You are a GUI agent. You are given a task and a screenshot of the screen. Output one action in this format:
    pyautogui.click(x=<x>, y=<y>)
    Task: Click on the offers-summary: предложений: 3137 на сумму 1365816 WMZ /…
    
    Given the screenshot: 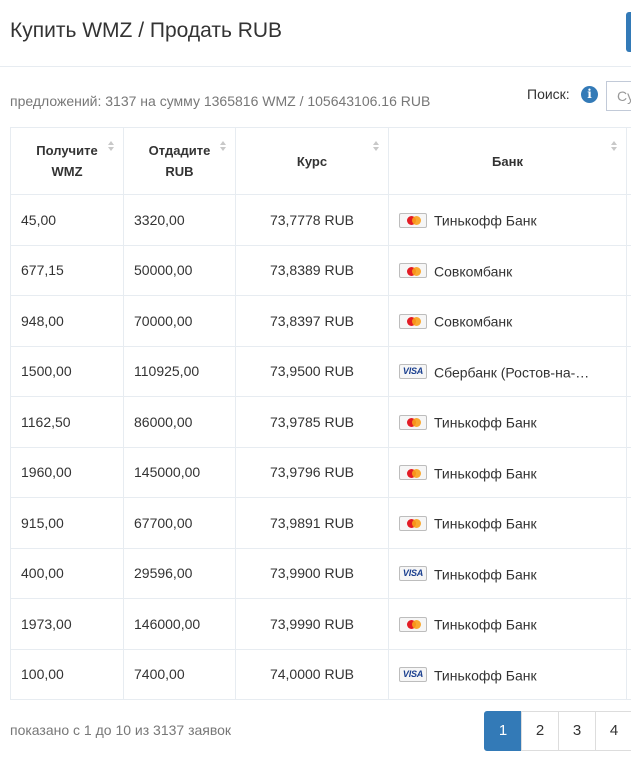 What is the action you would take?
    pyautogui.click(x=220, y=101)
    